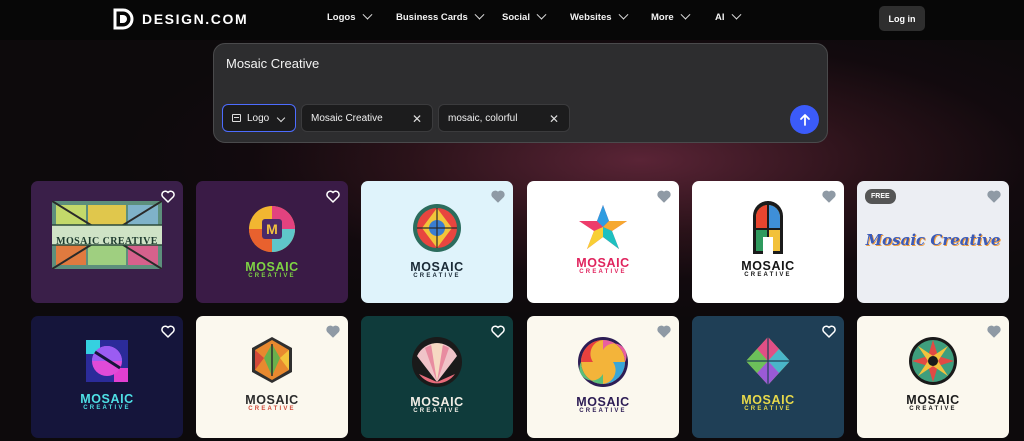 The height and width of the screenshot is (441, 1024). What do you see at coordinates (367, 118) in the screenshot?
I see `name-chip: Mosaic Creative ✕` at bounding box center [367, 118].